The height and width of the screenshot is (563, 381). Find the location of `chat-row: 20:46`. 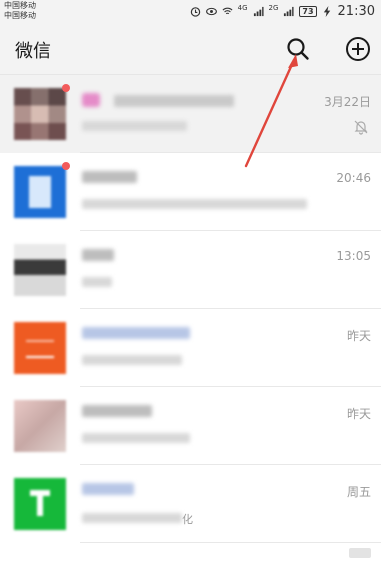

chat-row: 20:46 is located at coordinates (190, 192).